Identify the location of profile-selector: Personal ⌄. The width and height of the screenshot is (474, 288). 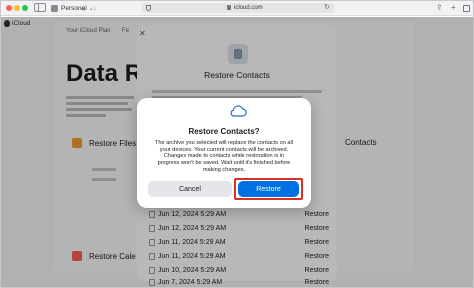
(72, 8).